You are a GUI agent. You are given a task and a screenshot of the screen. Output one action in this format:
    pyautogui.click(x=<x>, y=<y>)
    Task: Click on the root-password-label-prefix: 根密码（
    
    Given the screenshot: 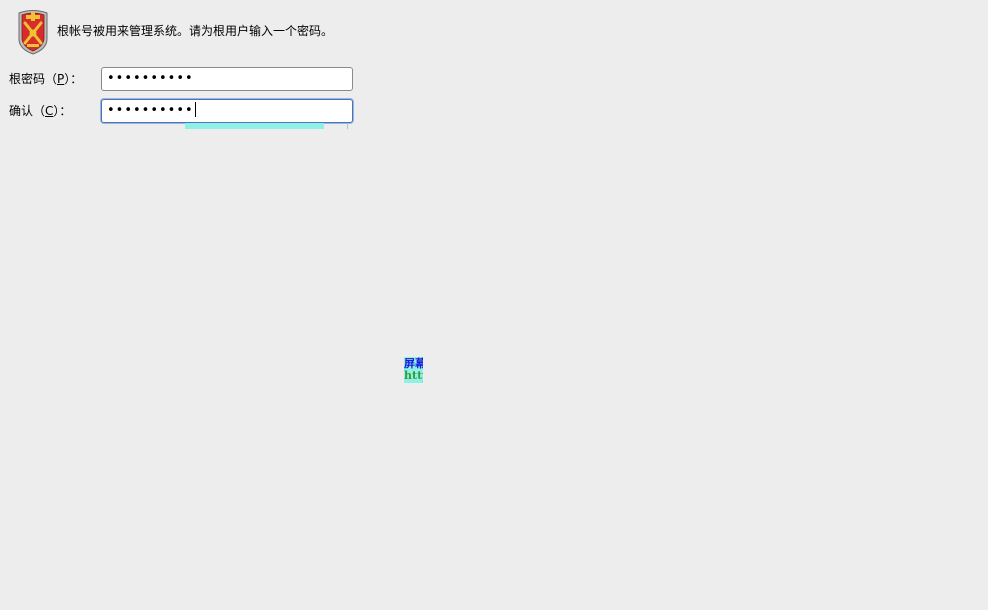 What is the action you would take?
    pyautogui.click(x=33, y=79)
    